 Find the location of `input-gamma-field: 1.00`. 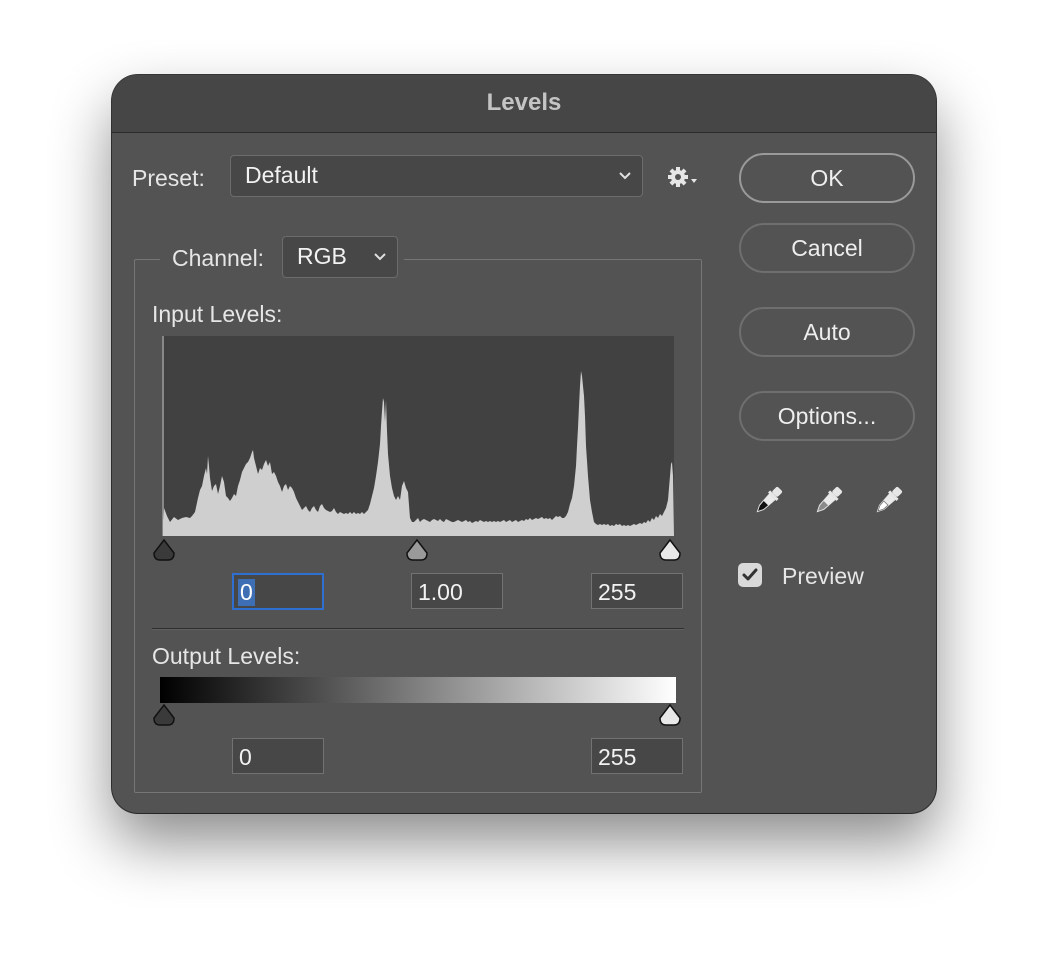

input-gamma-field: 1.00 is located at coordinates (457, 591).